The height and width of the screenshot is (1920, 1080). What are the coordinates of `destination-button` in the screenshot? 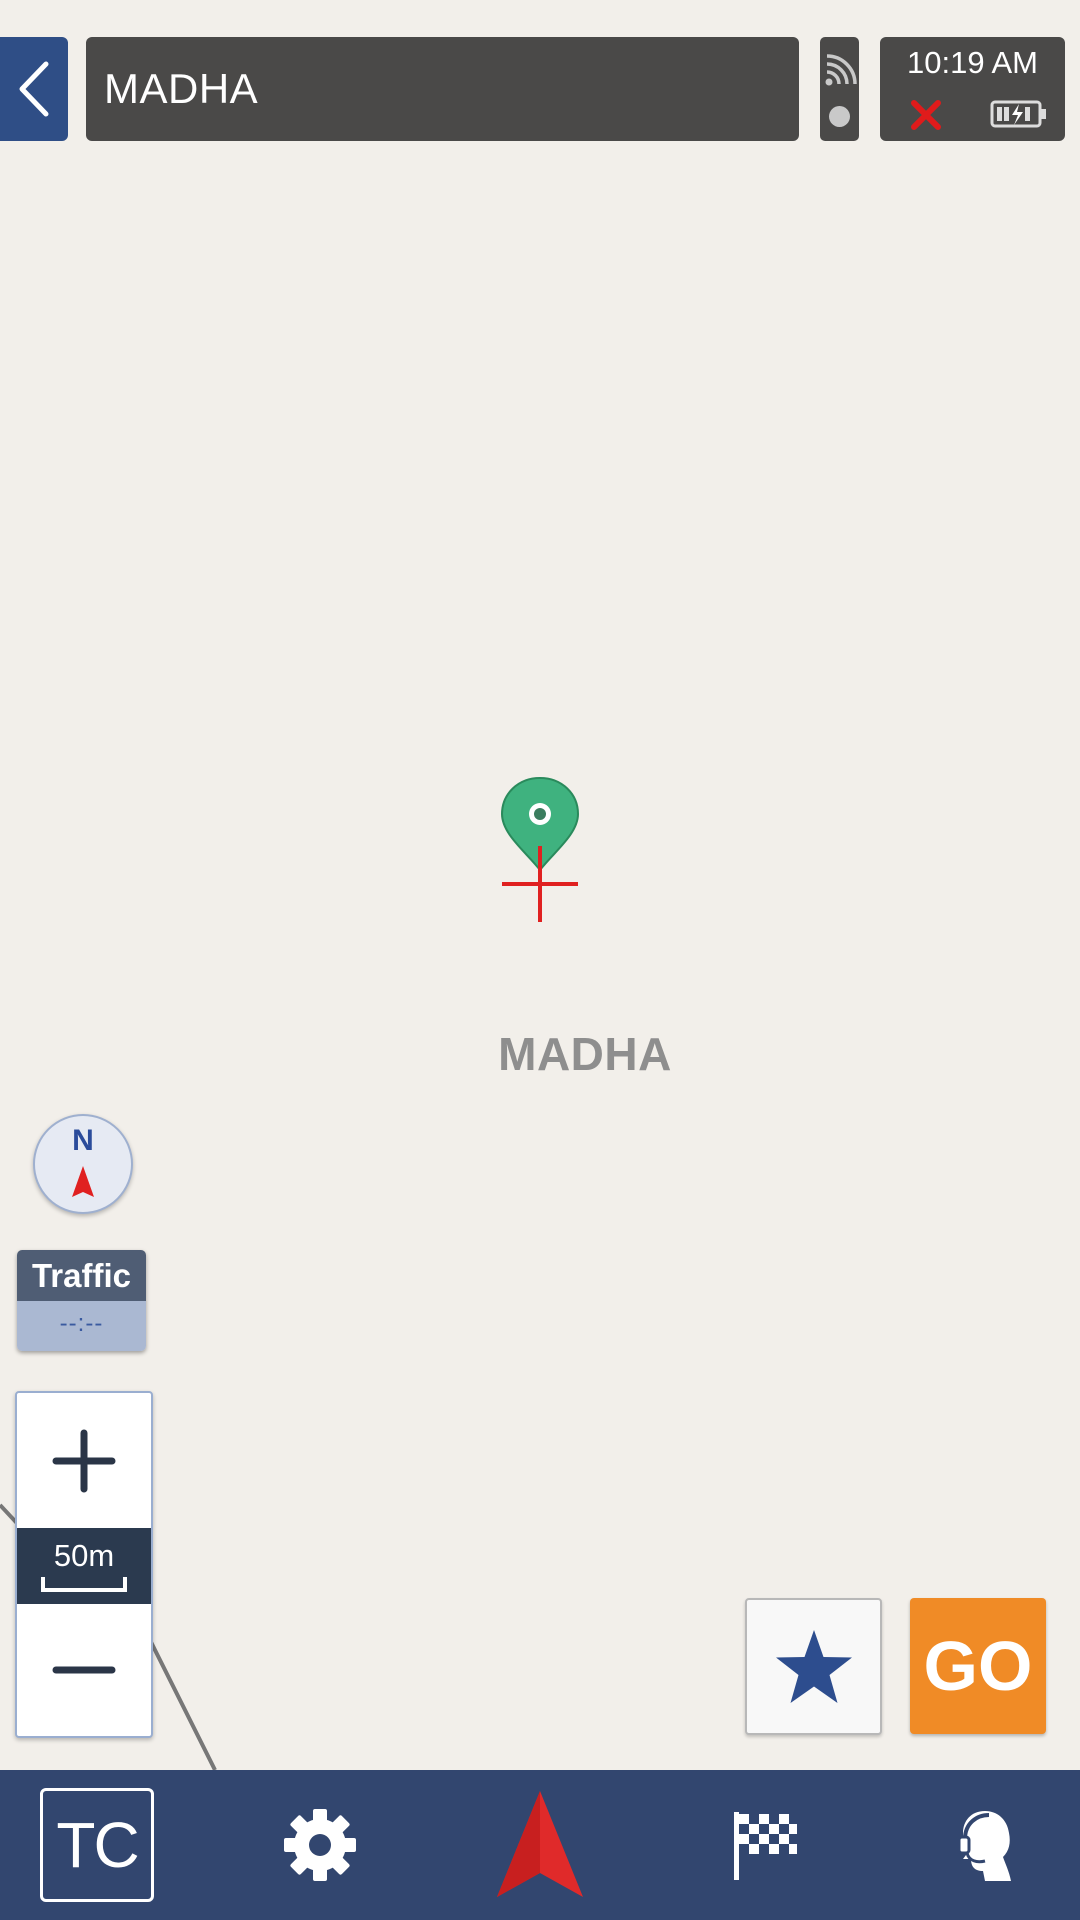 It's located at (765, 1845).